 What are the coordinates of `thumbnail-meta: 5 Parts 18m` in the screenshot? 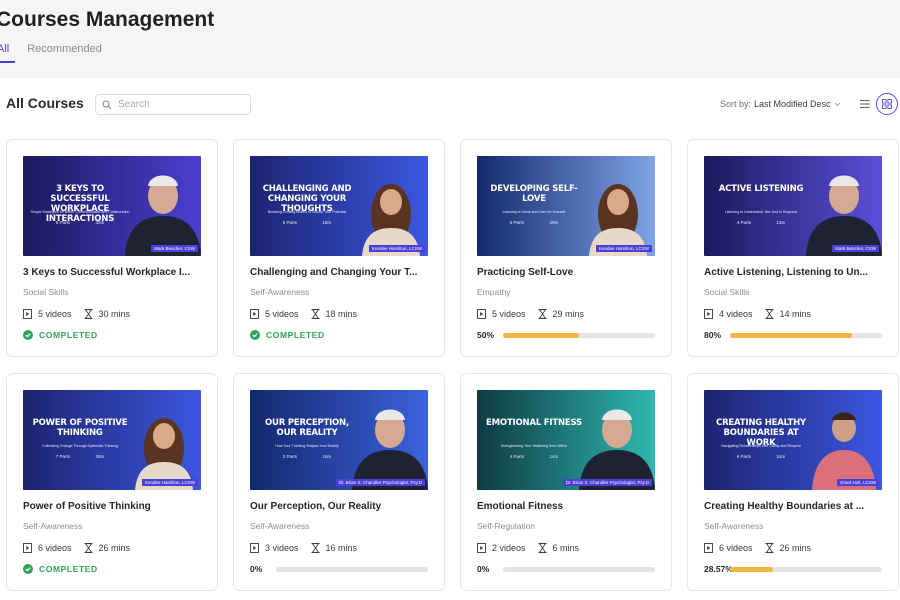 It's located at (307, 222).